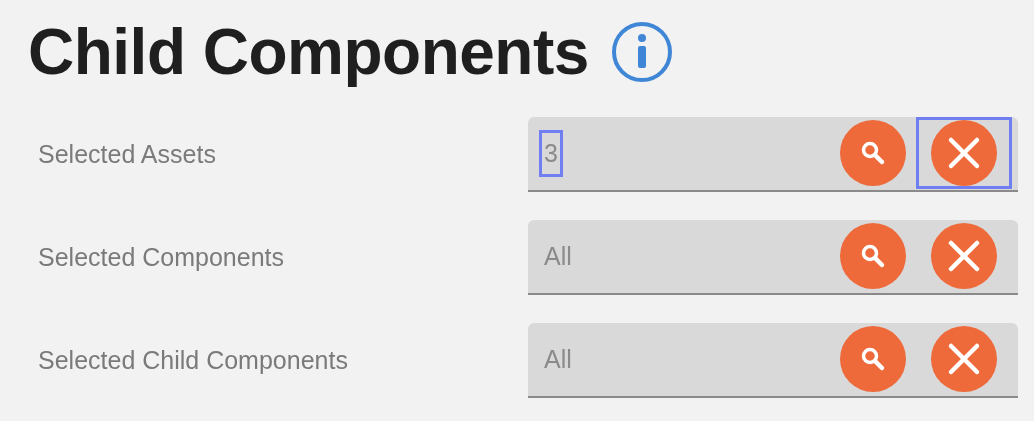 Image resolution: width=1034 pixels, height=421 pixels. What do you see at coordinates (193, 360) in the screenshot?
I see `field-label: Selected Child Components` at bounding box center [193, 360].